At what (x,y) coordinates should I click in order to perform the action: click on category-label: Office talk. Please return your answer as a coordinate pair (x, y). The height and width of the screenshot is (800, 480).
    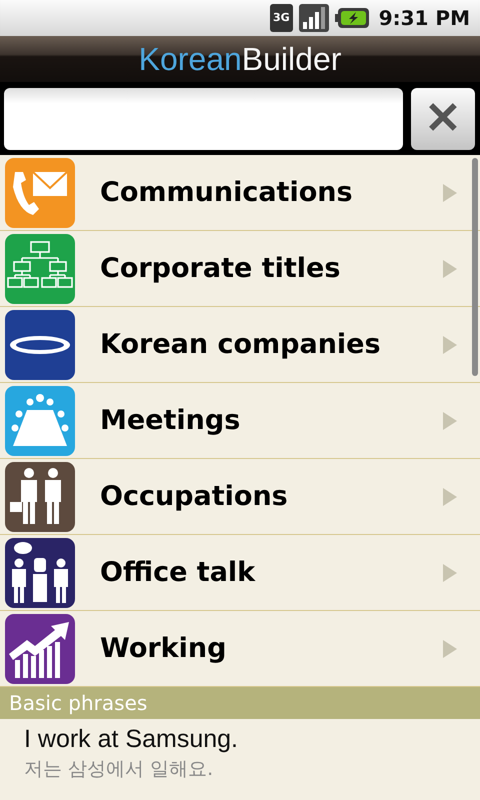
    Looking at the image, I should click on (178, 572).